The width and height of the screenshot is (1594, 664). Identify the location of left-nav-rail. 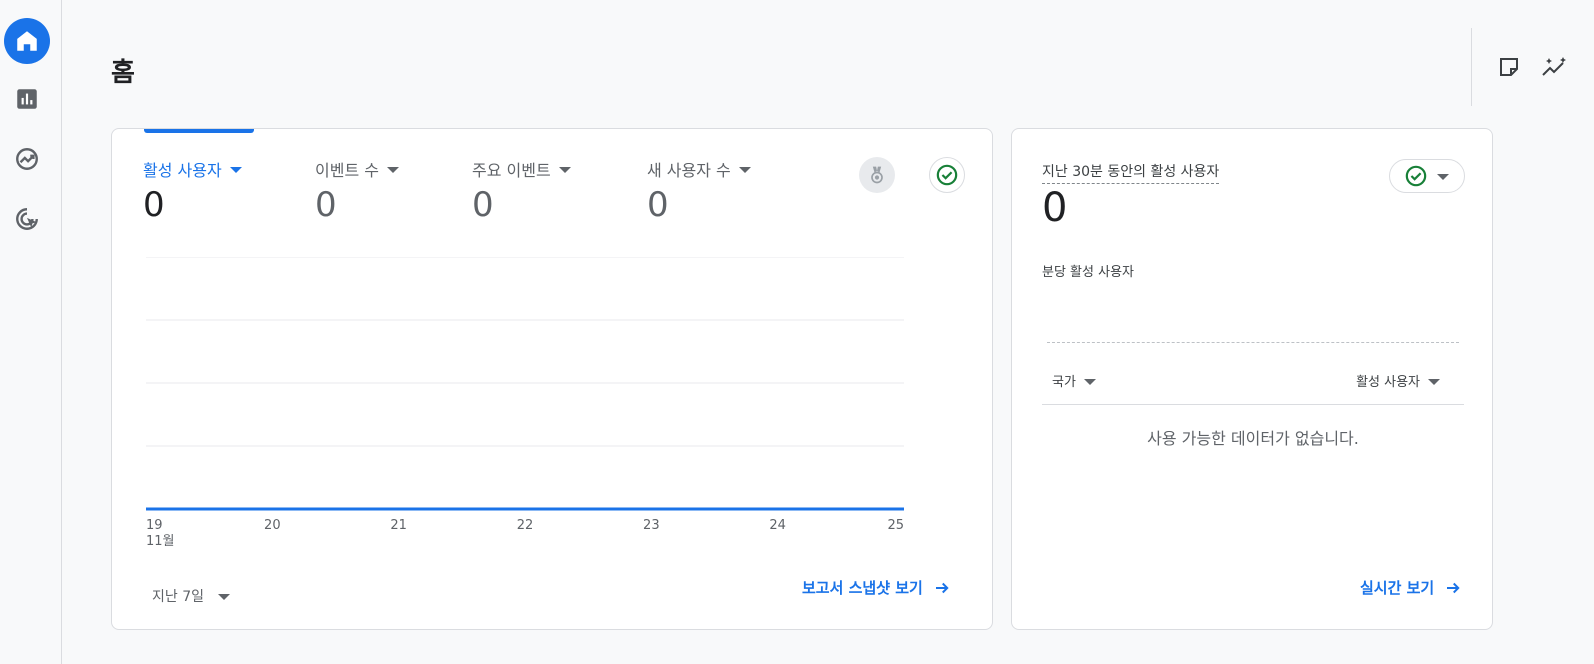
(31, 332).